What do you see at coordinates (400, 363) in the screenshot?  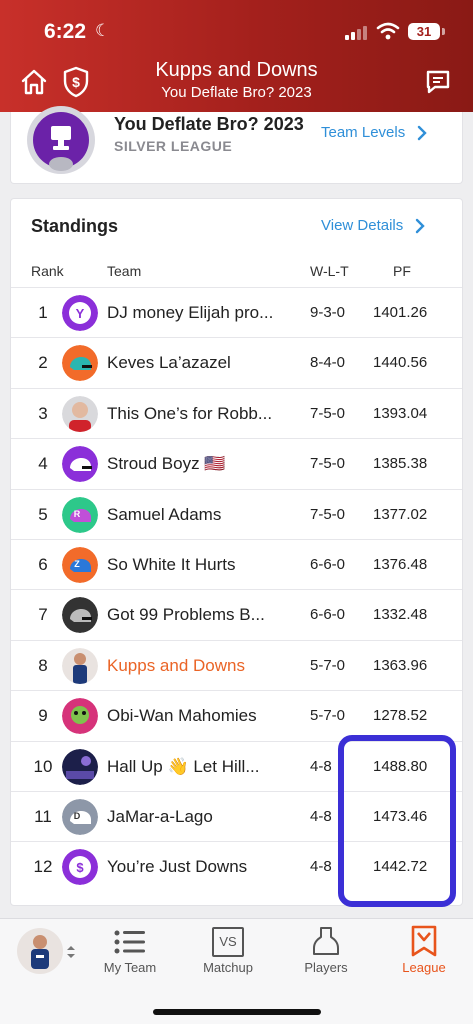 I see `team-points-for: 1440.56` at bounding box center [400, 363].